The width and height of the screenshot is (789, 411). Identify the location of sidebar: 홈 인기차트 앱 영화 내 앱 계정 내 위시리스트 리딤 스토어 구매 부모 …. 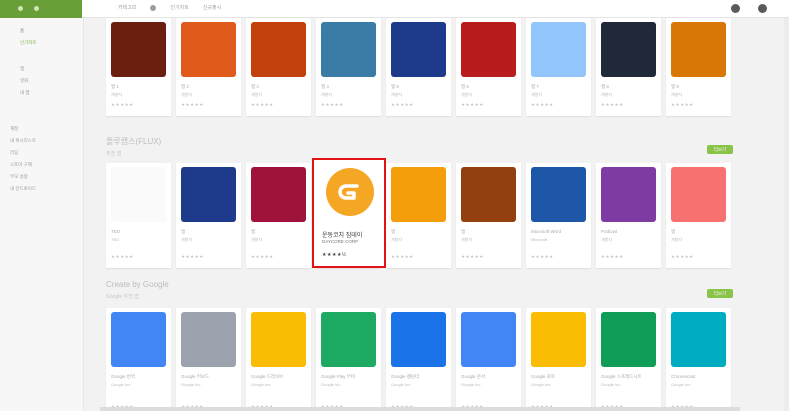
(42, 214).